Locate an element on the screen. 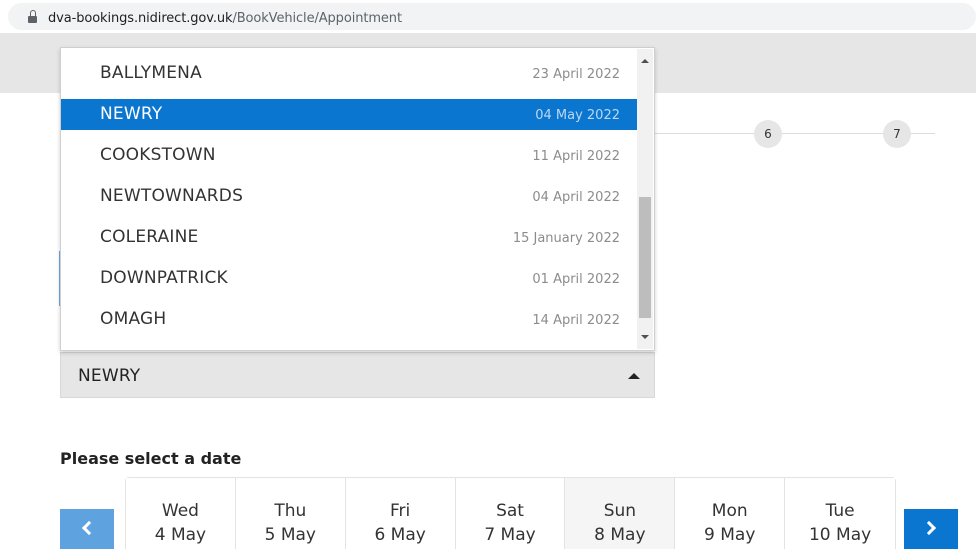 This screenshot has height=549, width=976. chevron-right-icon is located at coordinates (929, 528).